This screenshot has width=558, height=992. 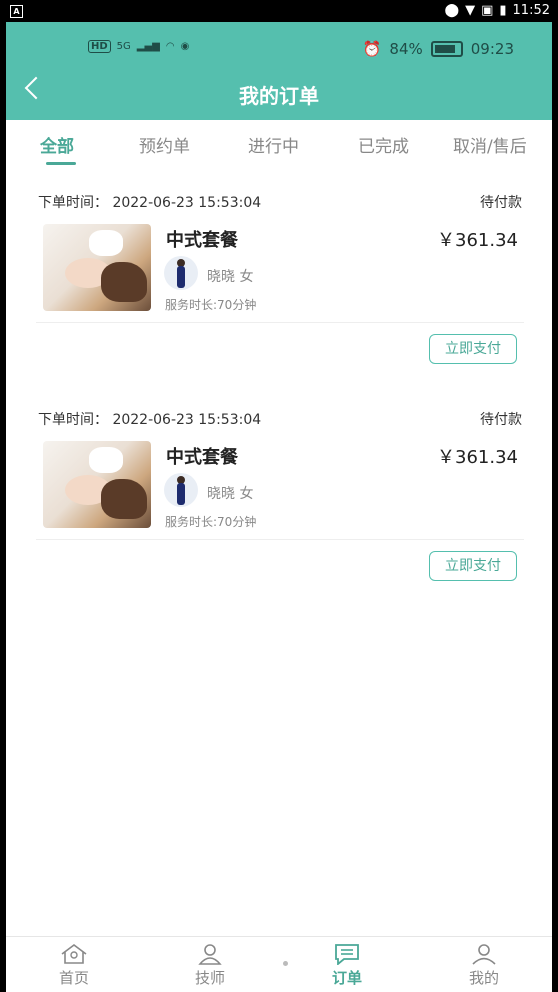 I want to click on inner-status-bar: HD 5G ▂▄▆ ◠ ◉ ⏰ 84% 09:23, so click(x=279, y=50).